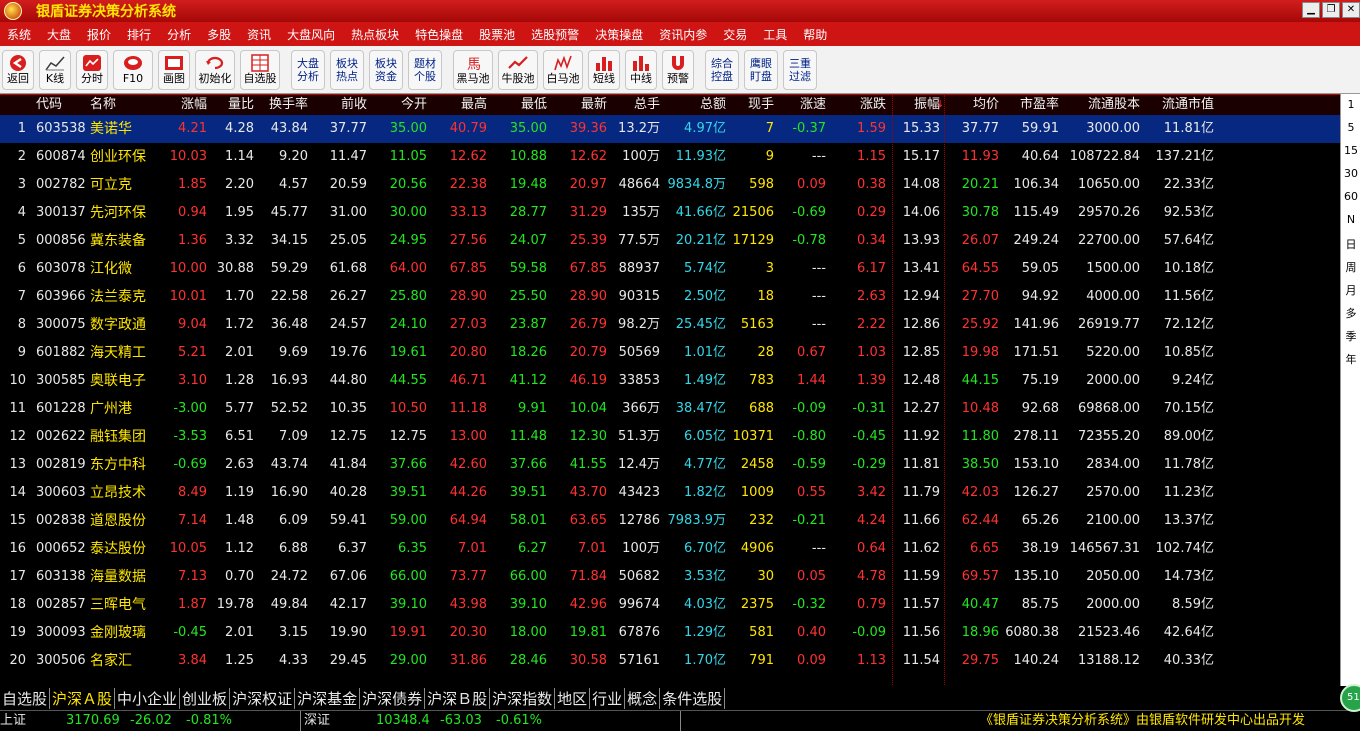 The height and width of the screenshot is (731, 1360). I want to click on close-button: ✕, so click(1351, 10).